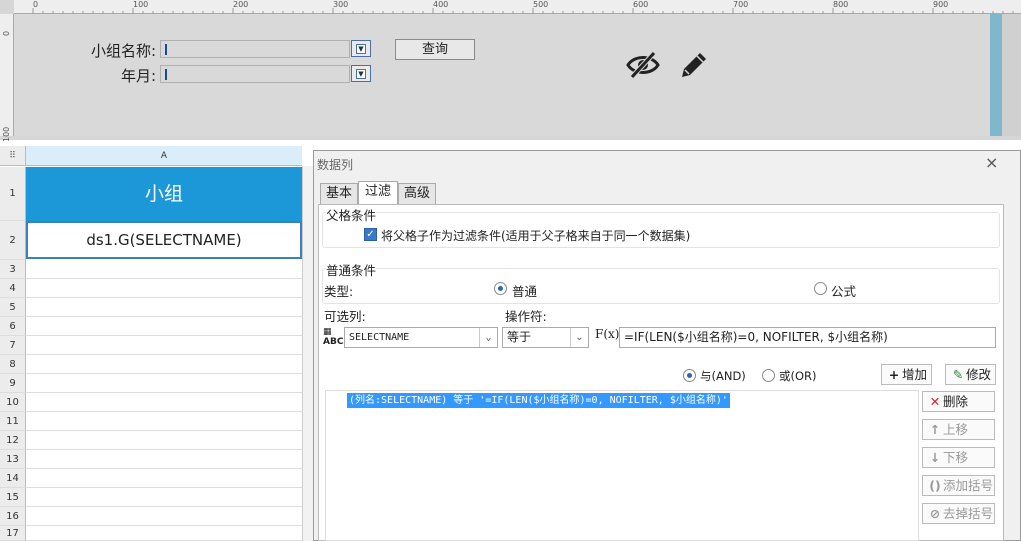 This screenshot has width=1021, height=541. What do you see at coordinates (13, 478) in the screenshot?
I see `row-header-14: 14` at bounding box center [13, 478].